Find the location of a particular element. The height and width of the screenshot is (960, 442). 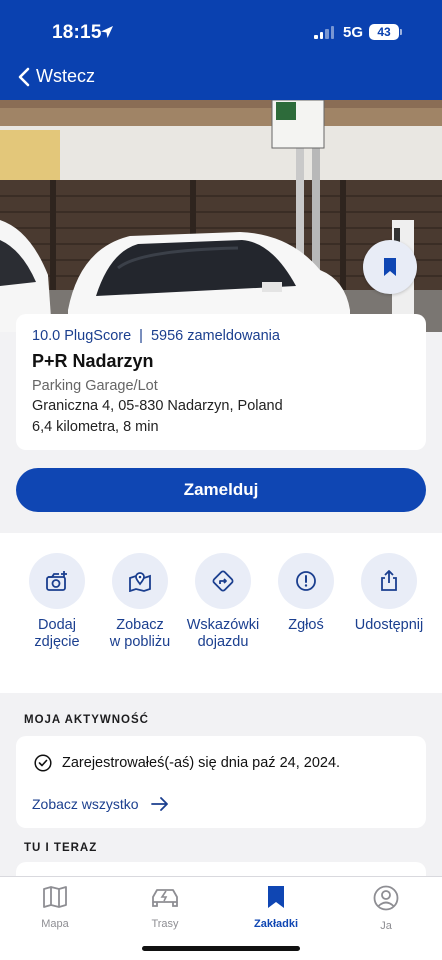

map-pin-icon is located at coordinates (140, 582).